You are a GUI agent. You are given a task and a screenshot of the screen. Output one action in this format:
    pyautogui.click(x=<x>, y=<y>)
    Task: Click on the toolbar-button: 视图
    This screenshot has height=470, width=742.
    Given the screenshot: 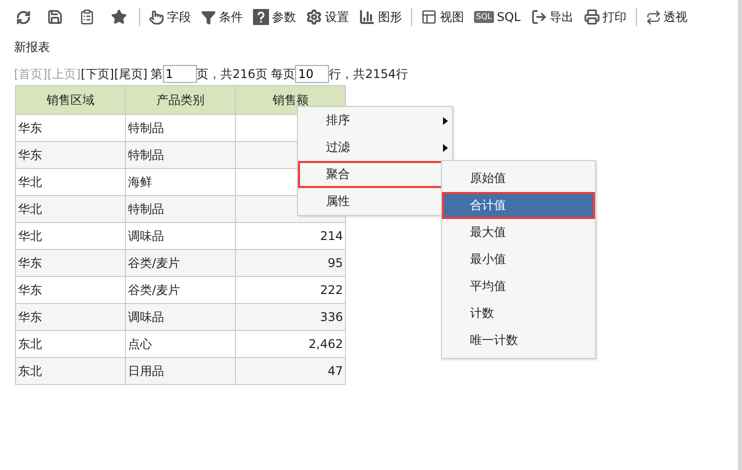 What is the action you would take?
    pyautogui.click(x=442, y=17)
    